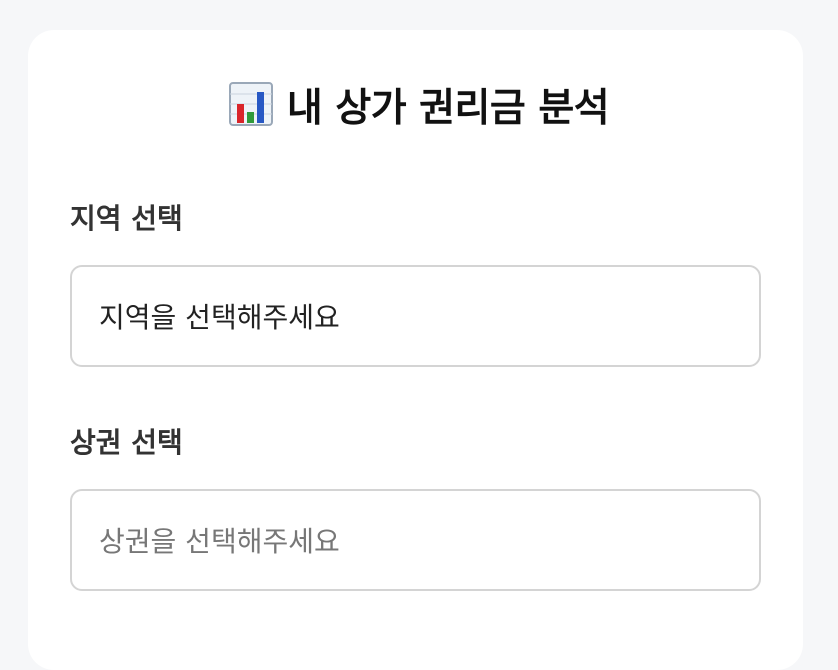  What do you see at coordinates (448, 108) in the screenshot?
I see `page-title-text: 내 상가 권리금 분석` at bounding box center [448, 108].